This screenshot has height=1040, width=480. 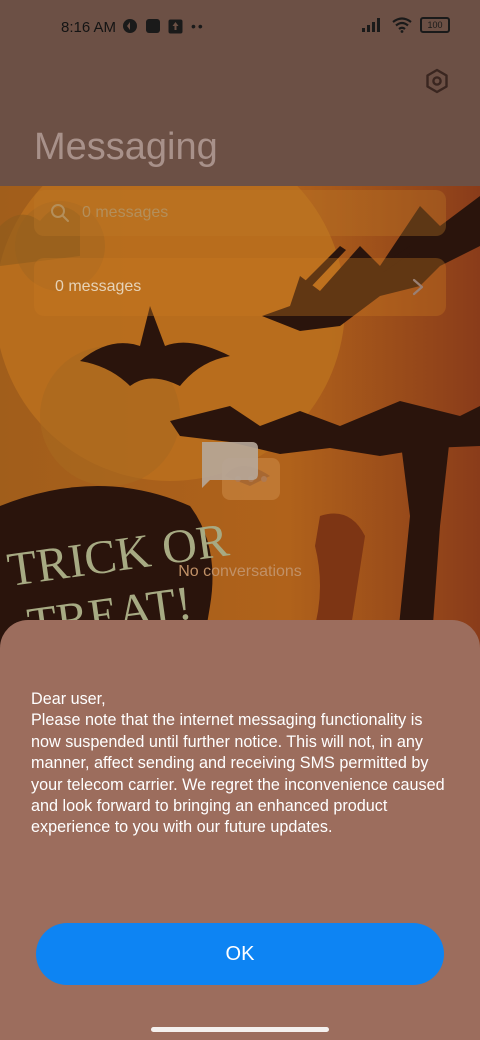 I want to click on status-time: 8:16 AM, so click(x=89, y=27).